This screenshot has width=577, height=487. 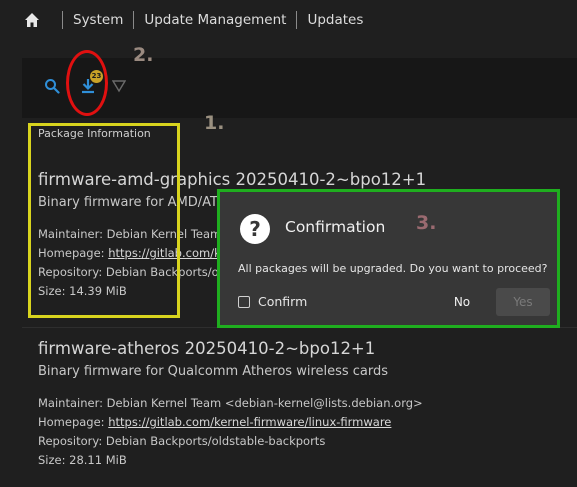 I want to click on filter-icon, so click(x=119, y=85).